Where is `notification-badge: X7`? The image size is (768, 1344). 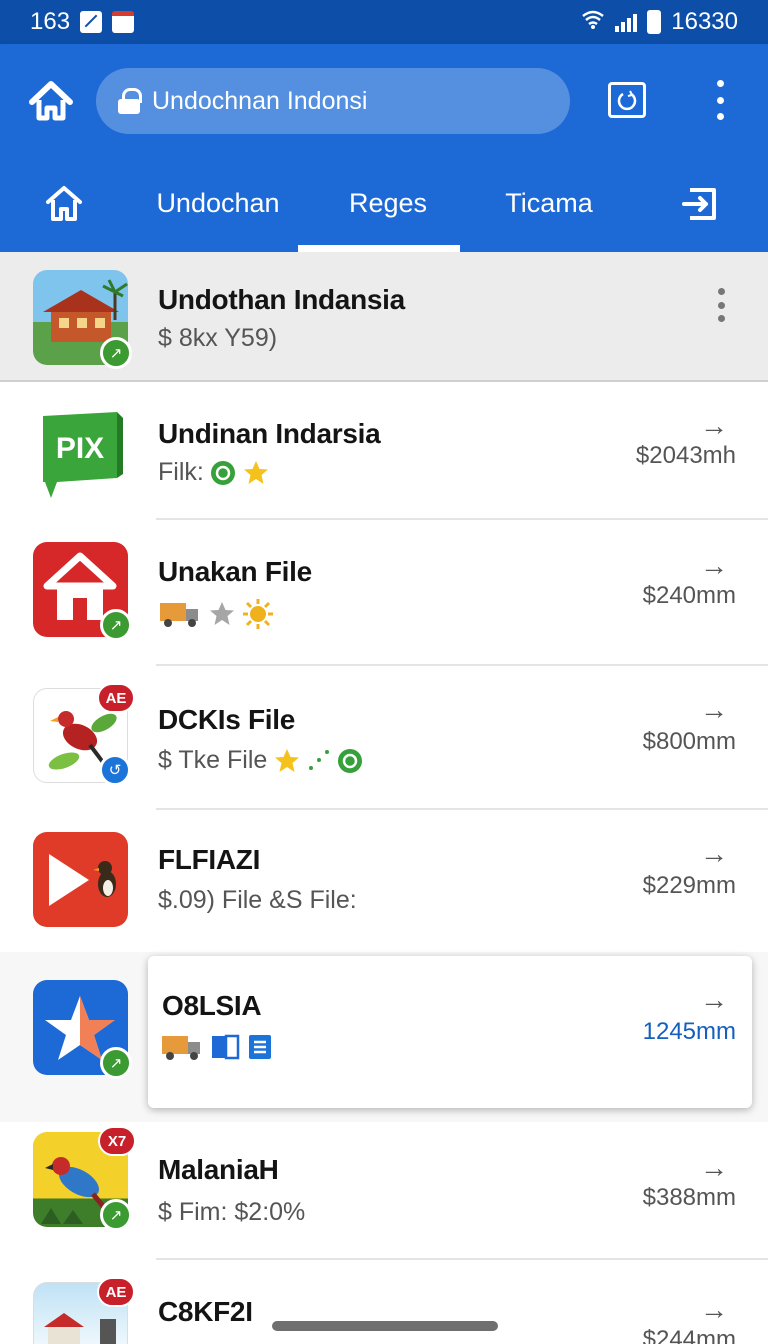
notification-badge: X7 is located at coordinates (117, 1141).